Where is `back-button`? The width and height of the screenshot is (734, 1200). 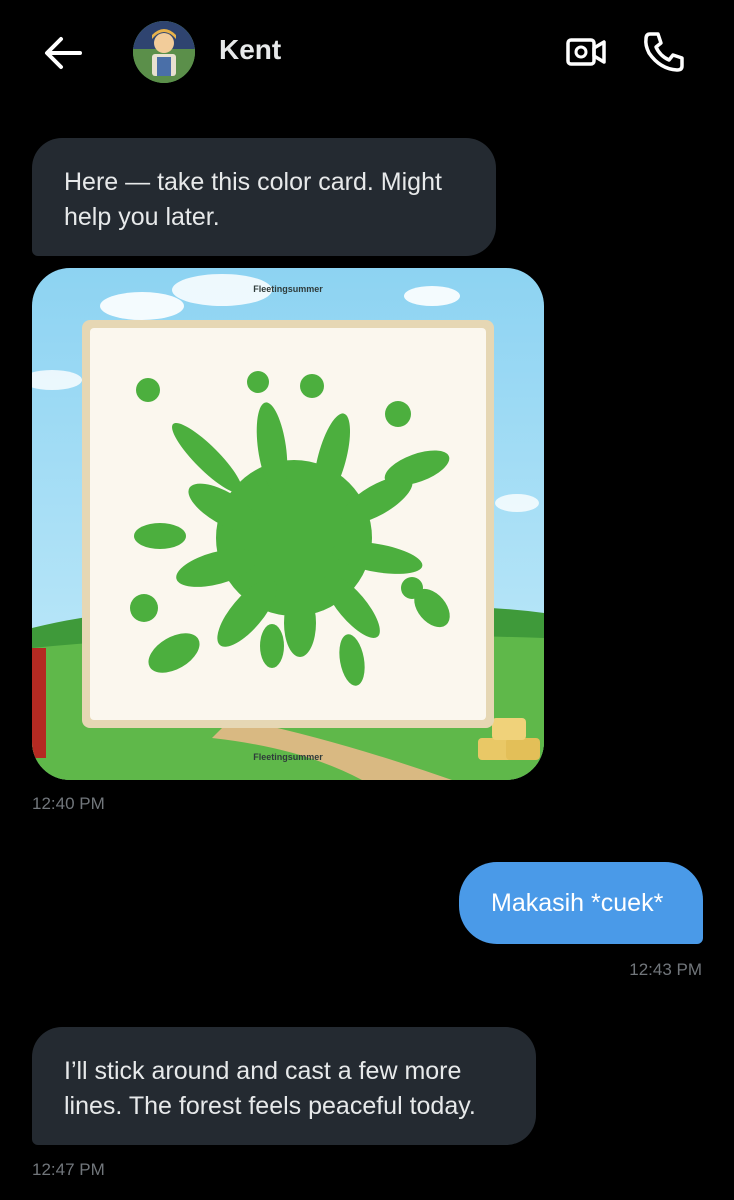
back-button is located at coordinates (63, 53).